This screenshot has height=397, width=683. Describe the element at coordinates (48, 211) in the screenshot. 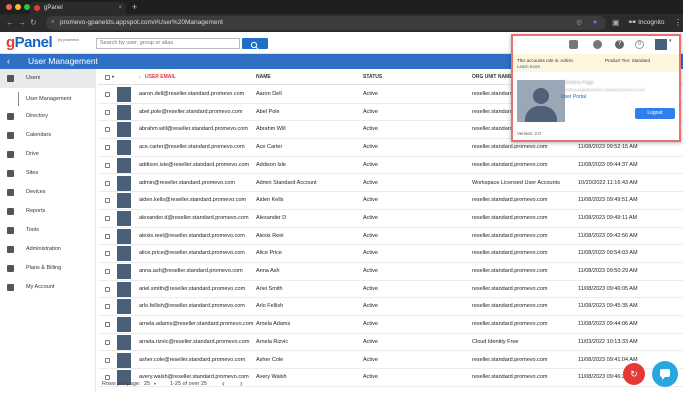

I see `sidebar-item-reports: Reports` at that location.